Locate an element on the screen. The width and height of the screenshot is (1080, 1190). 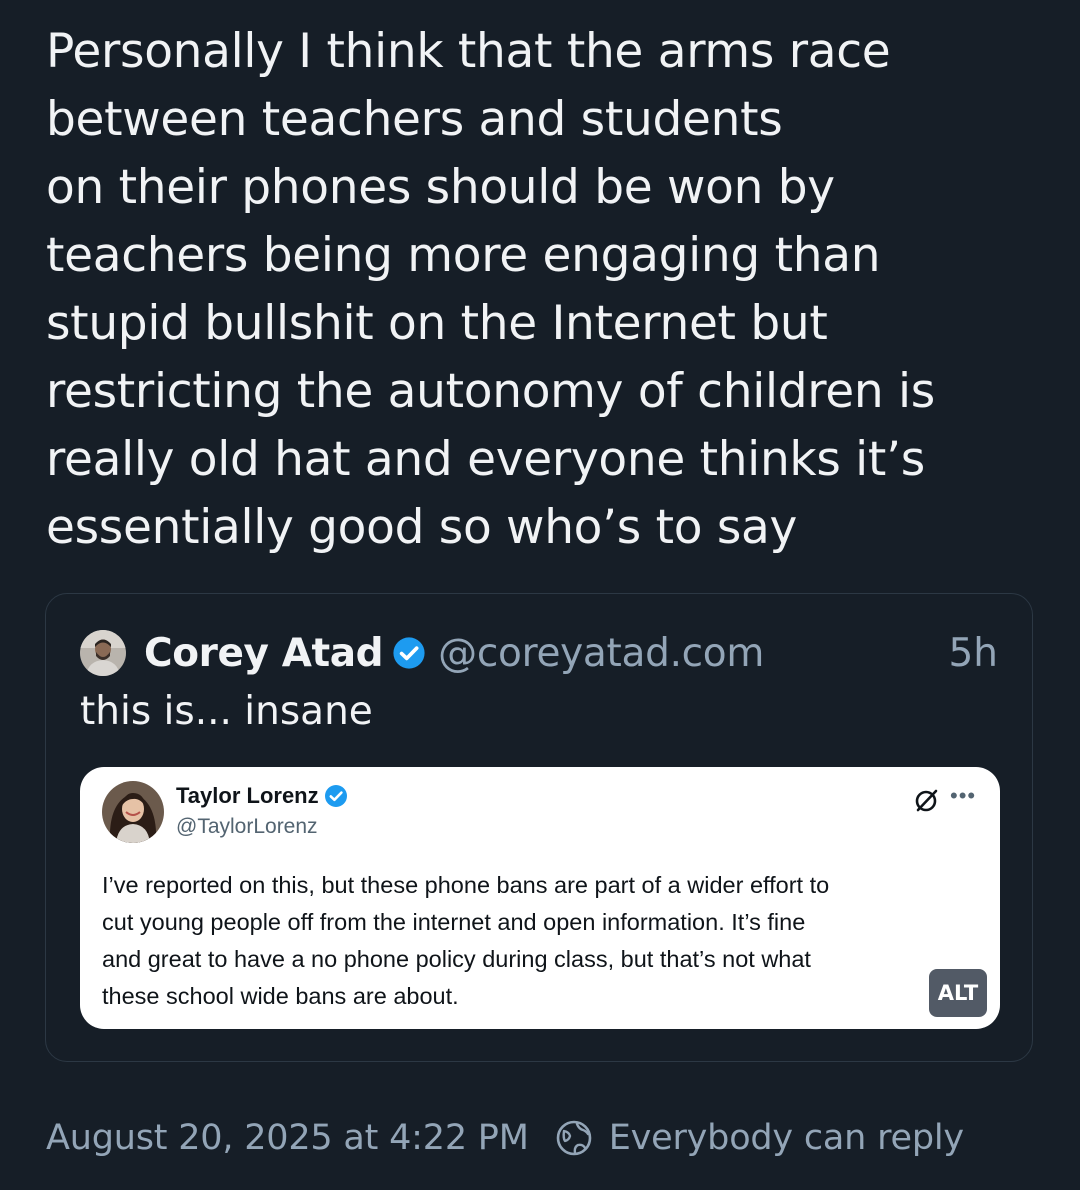
embedded-name-row: Taylor Lorenz is located at coordinates (262, 796).